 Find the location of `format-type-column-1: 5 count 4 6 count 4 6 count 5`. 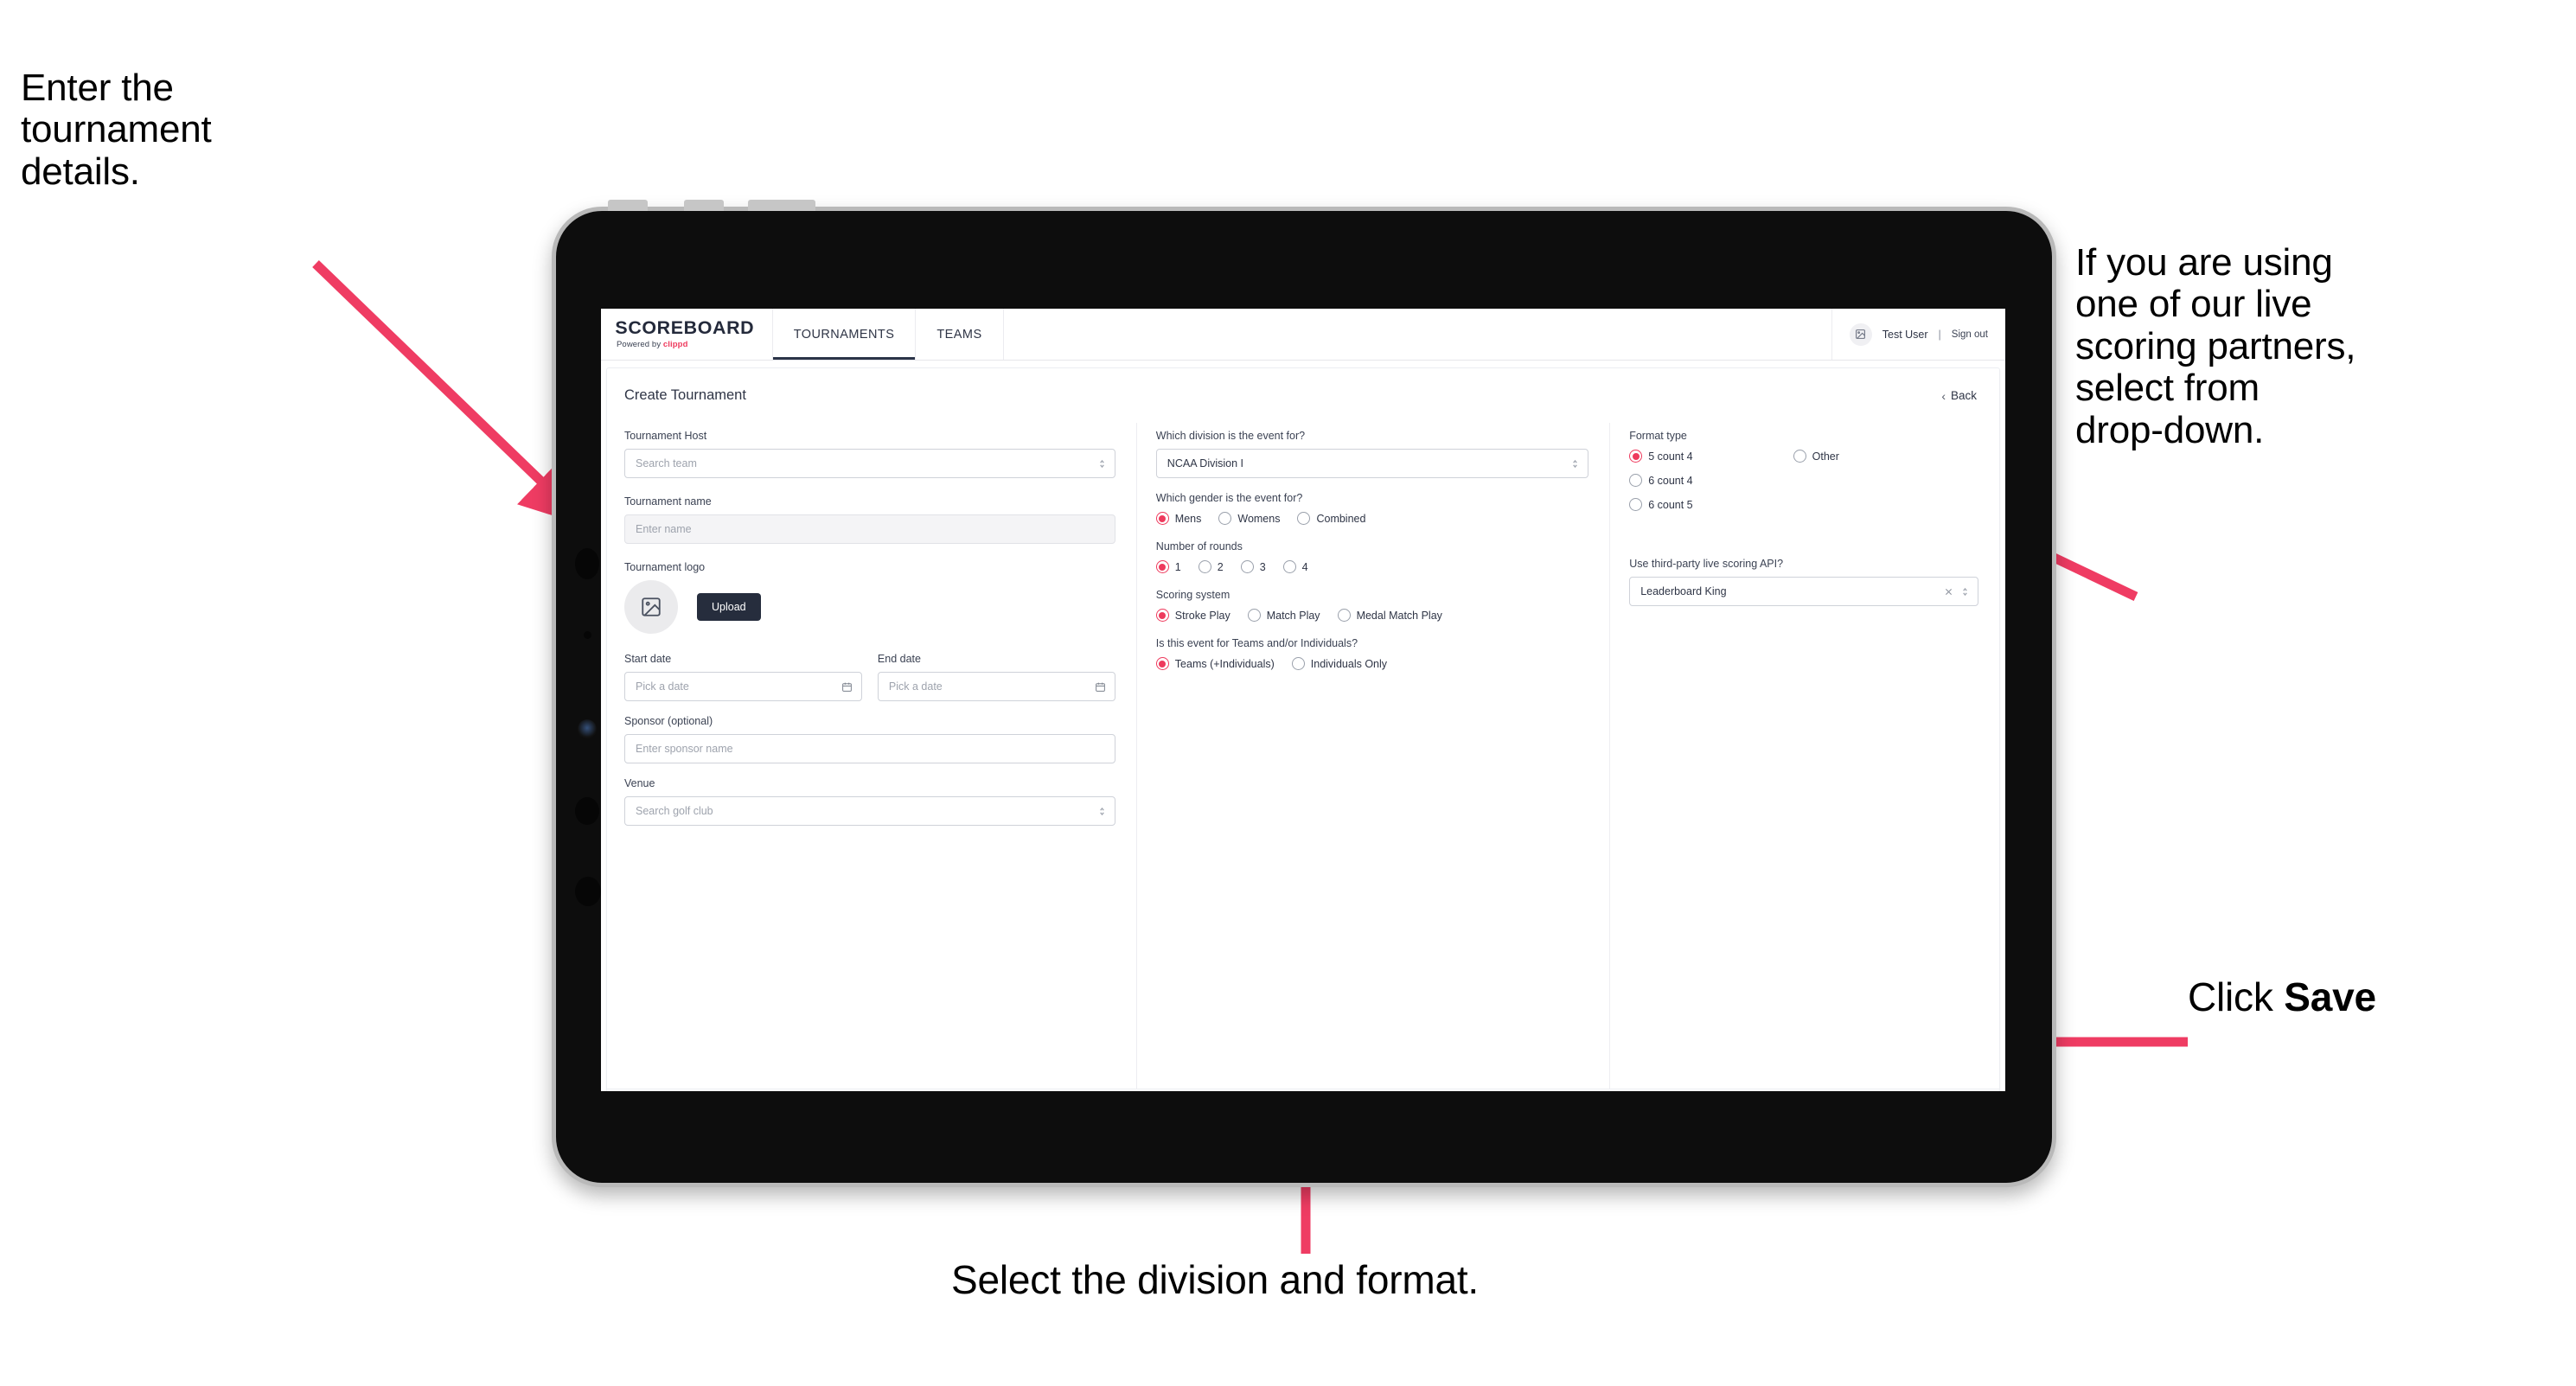

format-type-column-1: 5 count 4 6 count 4 6 count 5 is located at coordinates (1669, 481).